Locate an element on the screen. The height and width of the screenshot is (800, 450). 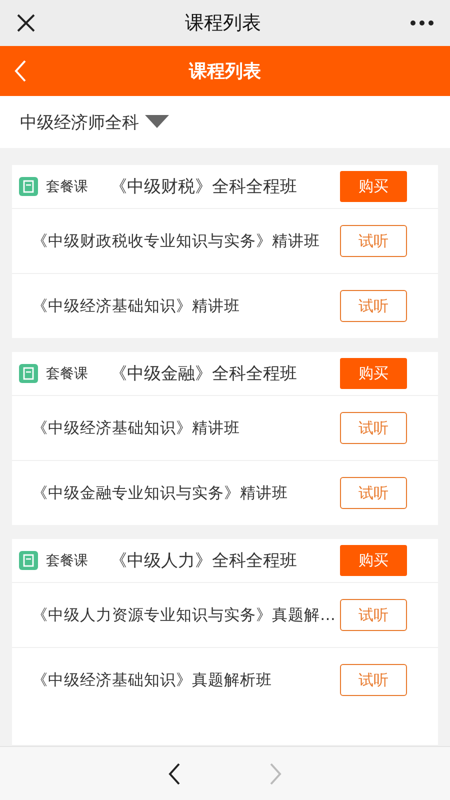
back-icon is located at coordinates (20, 71).